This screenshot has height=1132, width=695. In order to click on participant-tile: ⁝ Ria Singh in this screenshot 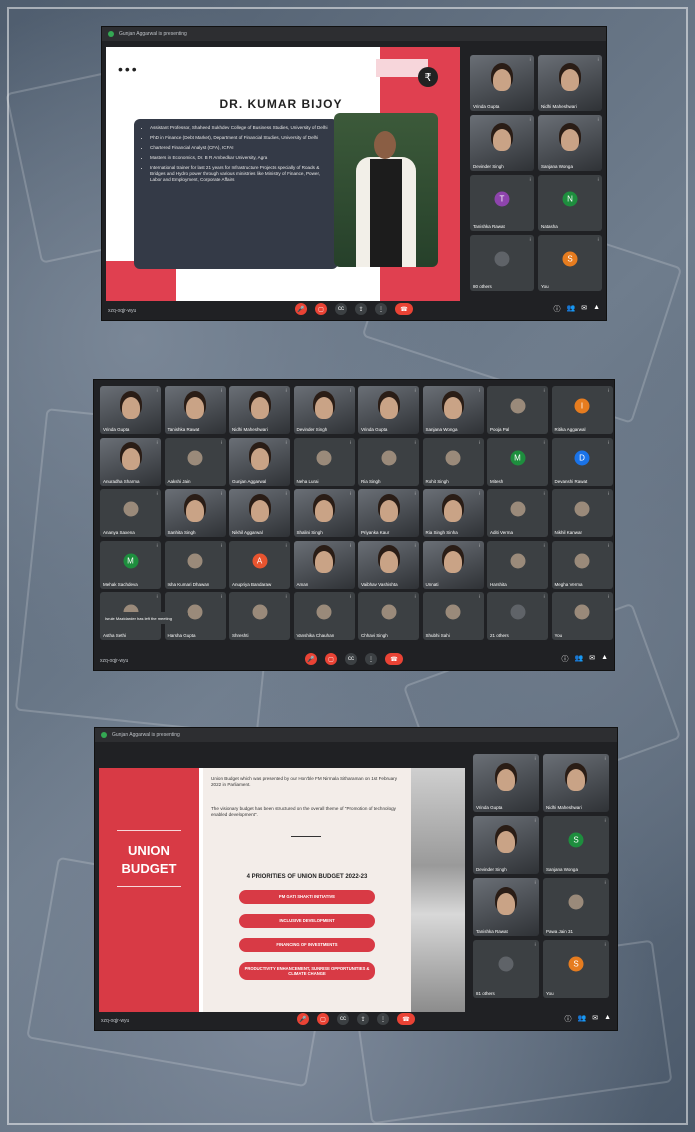, I will do `click(388, 461)`.